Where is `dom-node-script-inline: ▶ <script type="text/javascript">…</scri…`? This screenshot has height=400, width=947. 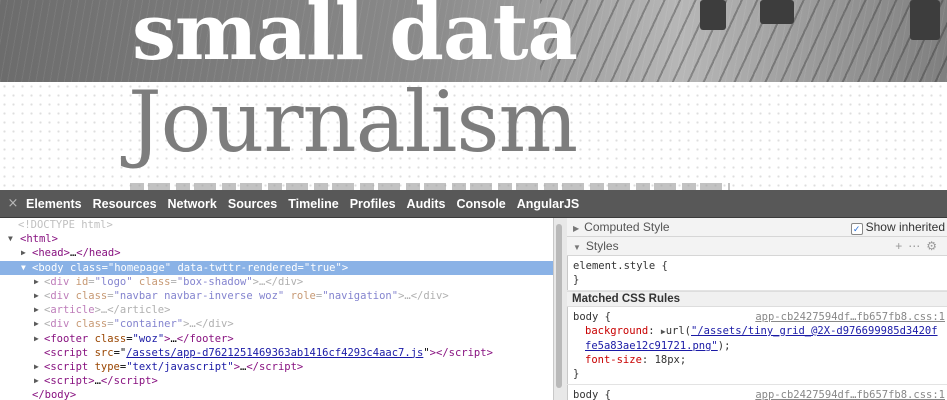 dom-node-script-inline: ▶ <script type="text/javascript">…</scri… is located at coordinates (276, 367).